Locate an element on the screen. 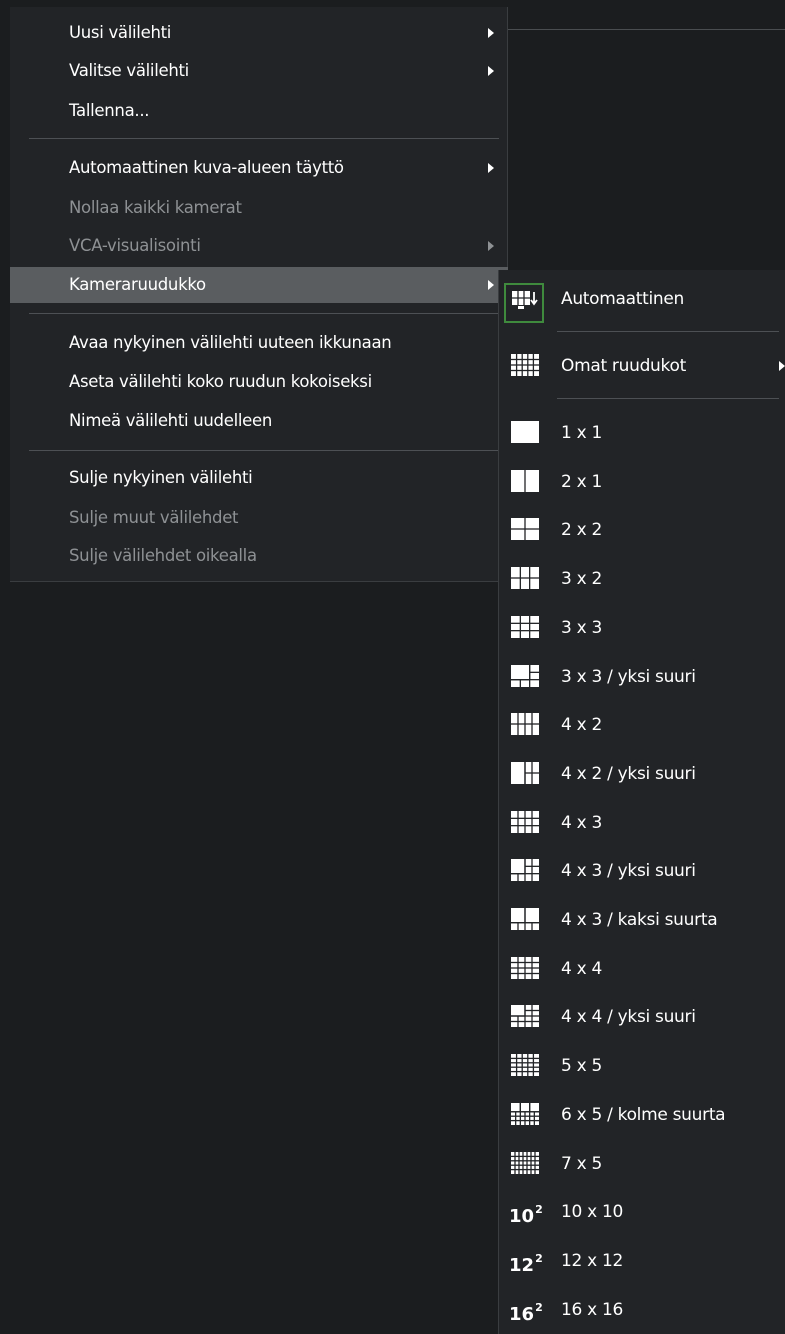 Image resolution: width=785 pixels, height=1334 pixels. grid-4x3-icon is located at coordinates (525, 821).